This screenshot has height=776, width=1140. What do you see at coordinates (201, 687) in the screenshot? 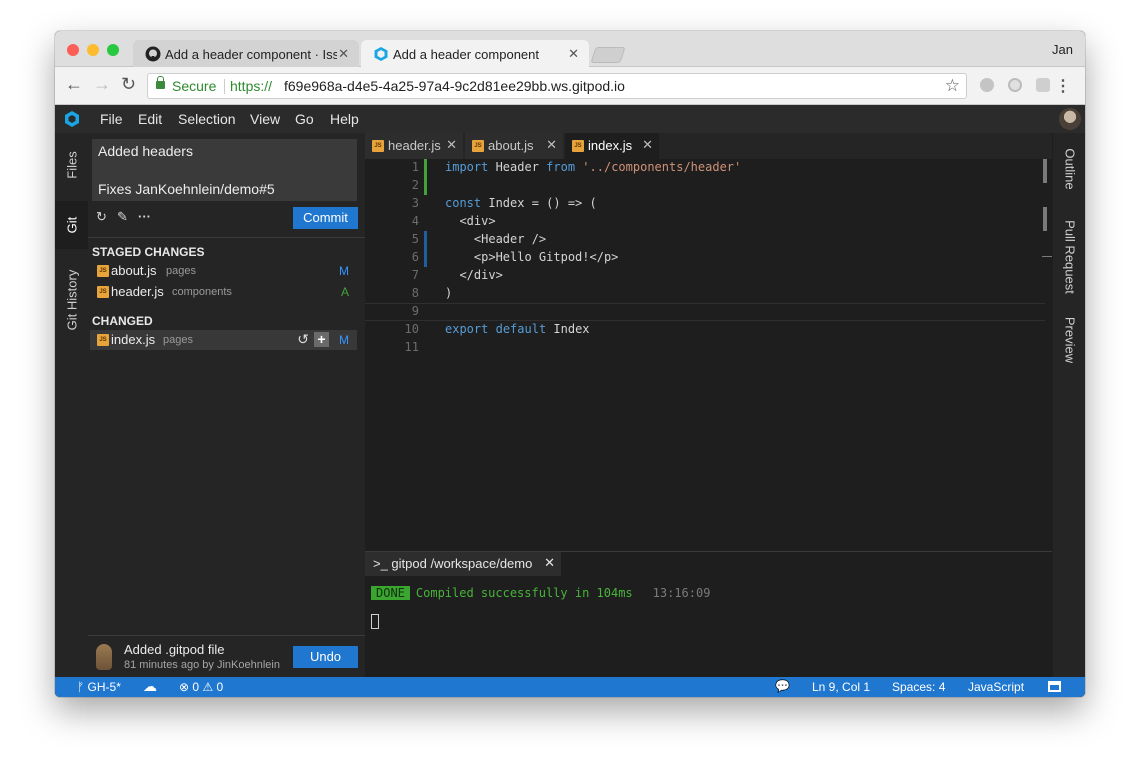
I see `problems-status: ⊗ 0 ⚠ 0` at bounding box center [201, 687].